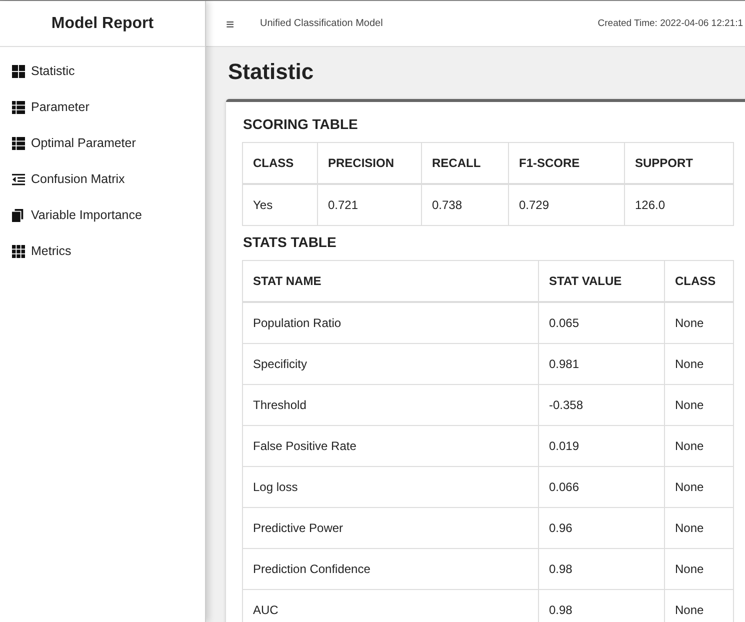  I want to click on sidebar-title: Model Report, so click(102, 24).